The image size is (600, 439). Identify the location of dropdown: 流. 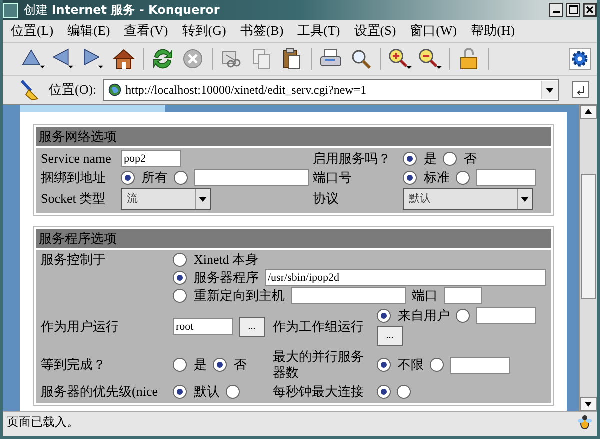
(166, 199).